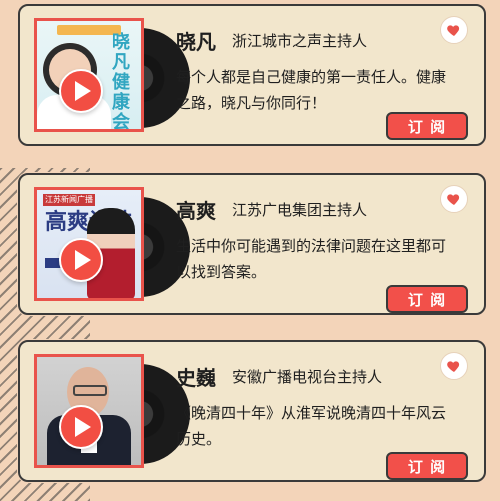  Describe the element at coordinates (300, 41) in the screenshot. I see `host-title: 浙江城市之声主持人` at that location.